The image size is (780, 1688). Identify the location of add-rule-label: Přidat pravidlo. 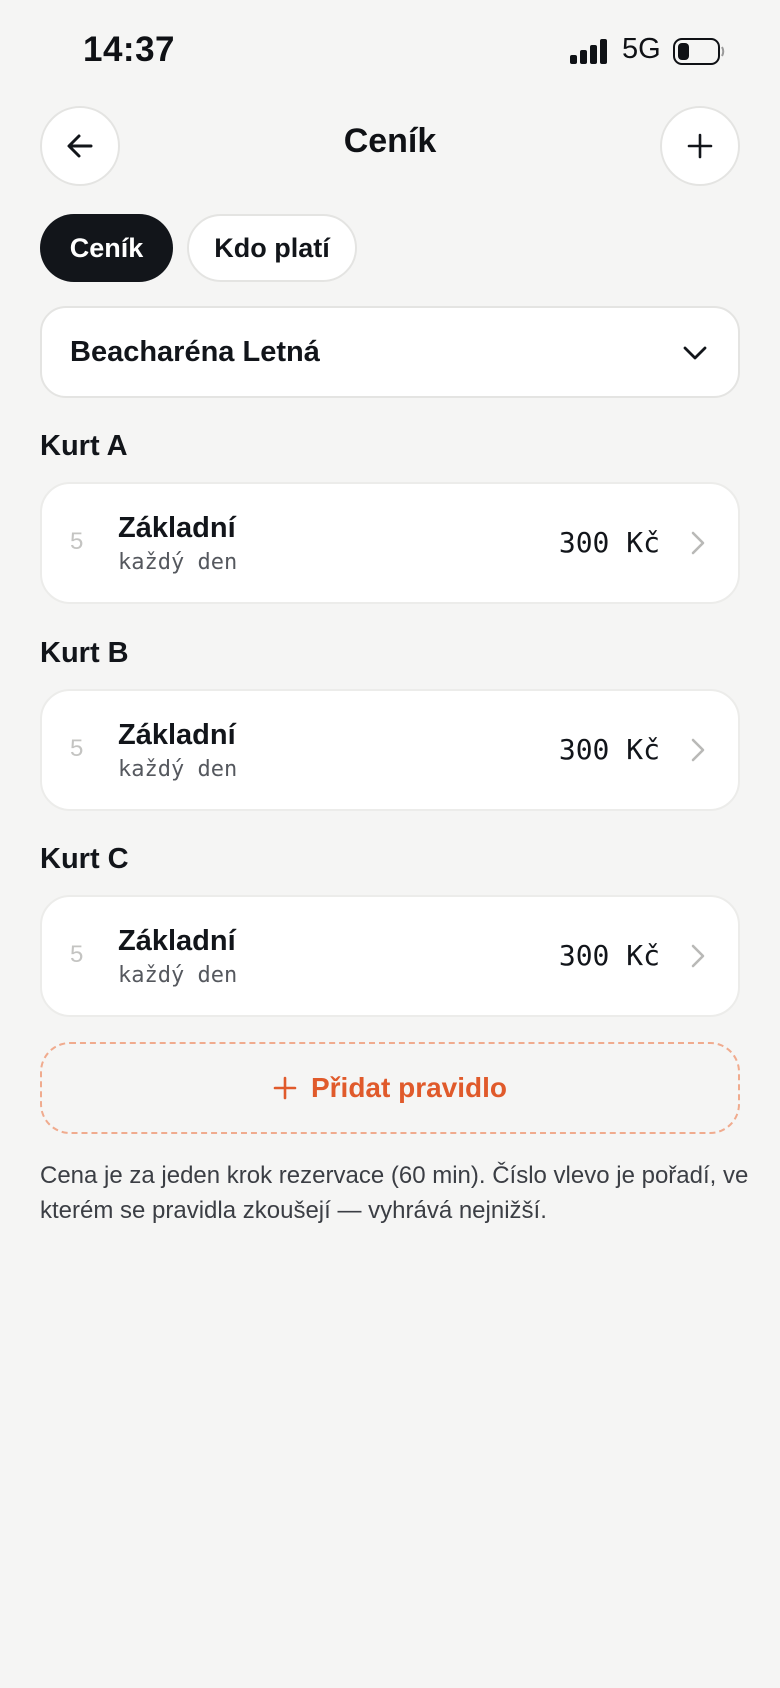
(409, 1087).